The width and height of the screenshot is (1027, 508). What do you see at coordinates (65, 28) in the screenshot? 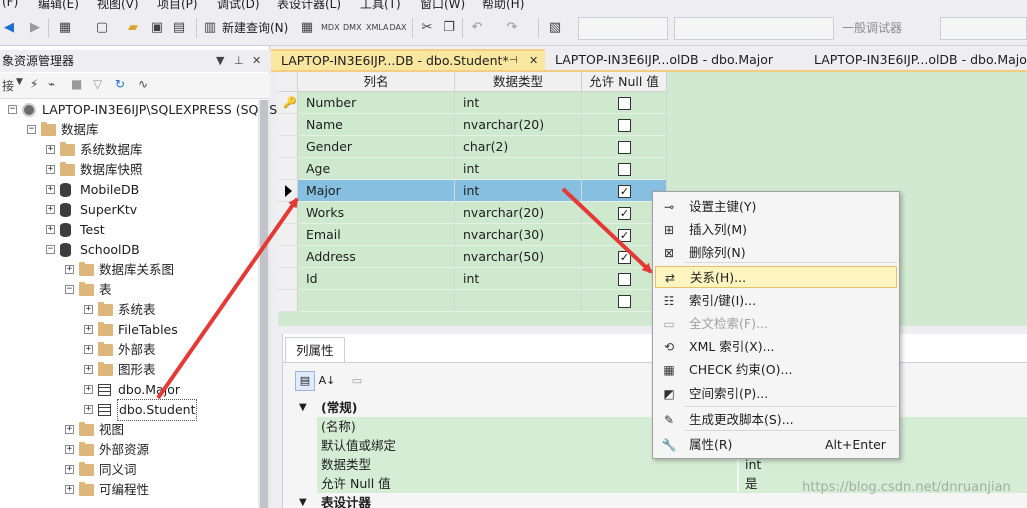
I see `new-project-icon: ▦` at bounding box center [65, 28].